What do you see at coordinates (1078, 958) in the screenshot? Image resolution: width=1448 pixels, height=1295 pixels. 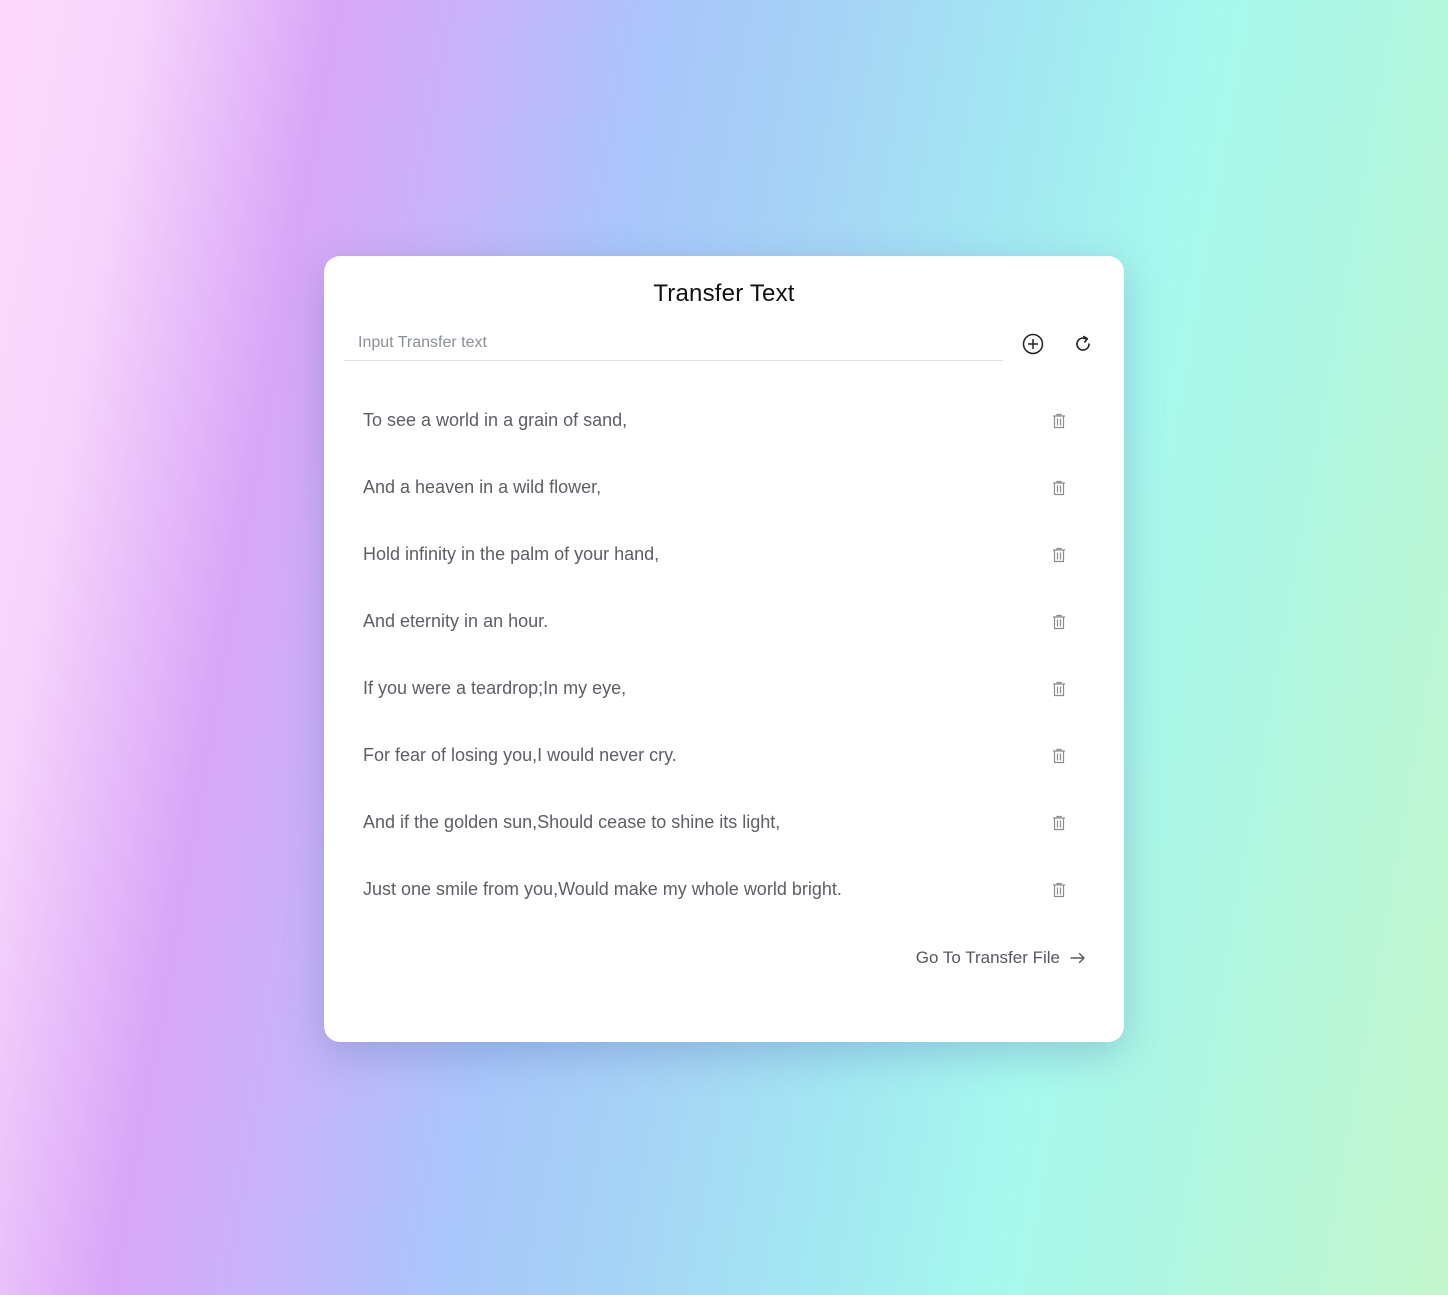 I see `arrow-right-icon` at bounding box center [1078, 958].